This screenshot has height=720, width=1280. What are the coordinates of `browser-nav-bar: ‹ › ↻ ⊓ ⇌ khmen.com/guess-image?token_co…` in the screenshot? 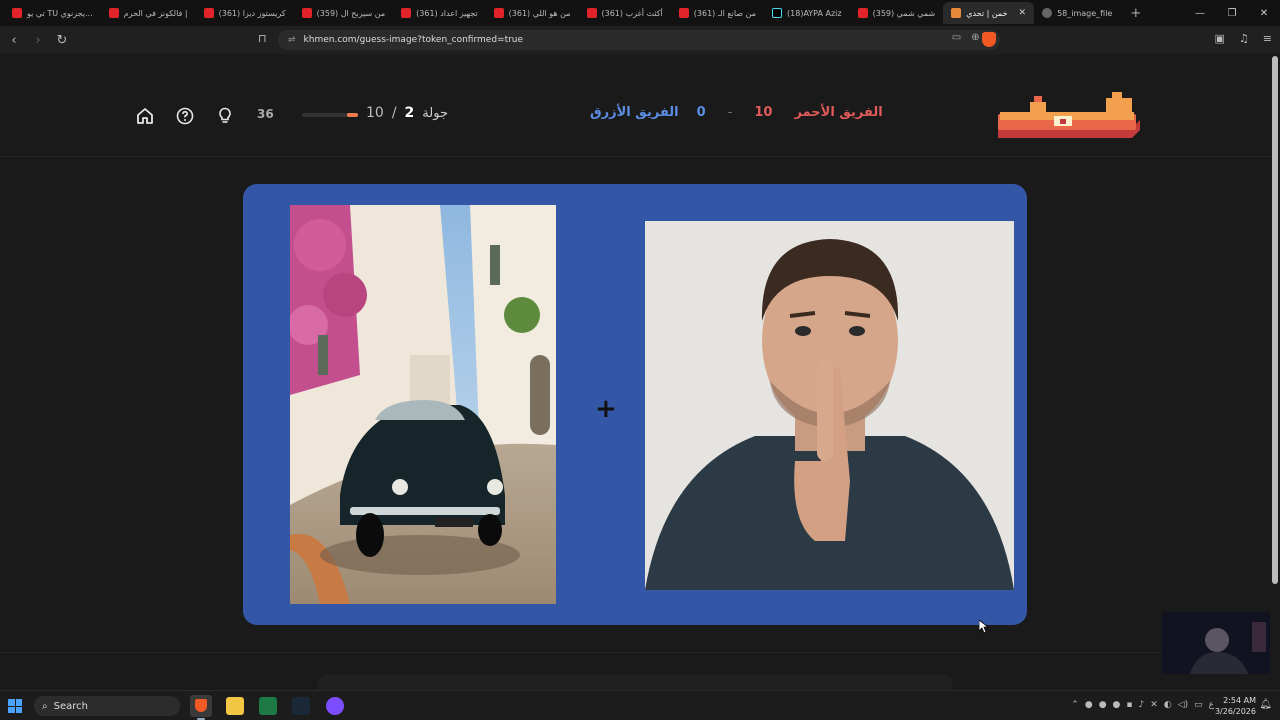 It's located at (640, 40).